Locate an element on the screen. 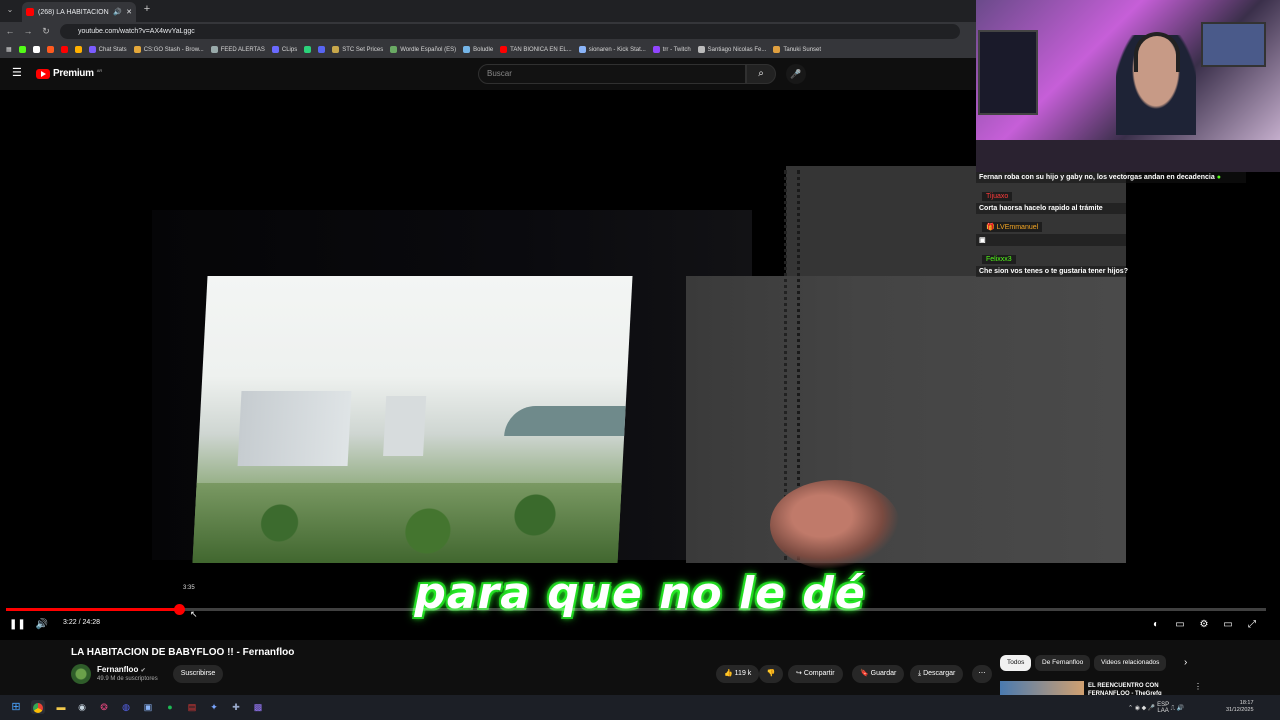 The image size is (1280, 720). video-frame-wall-lower is located at coordinates (906, 419).